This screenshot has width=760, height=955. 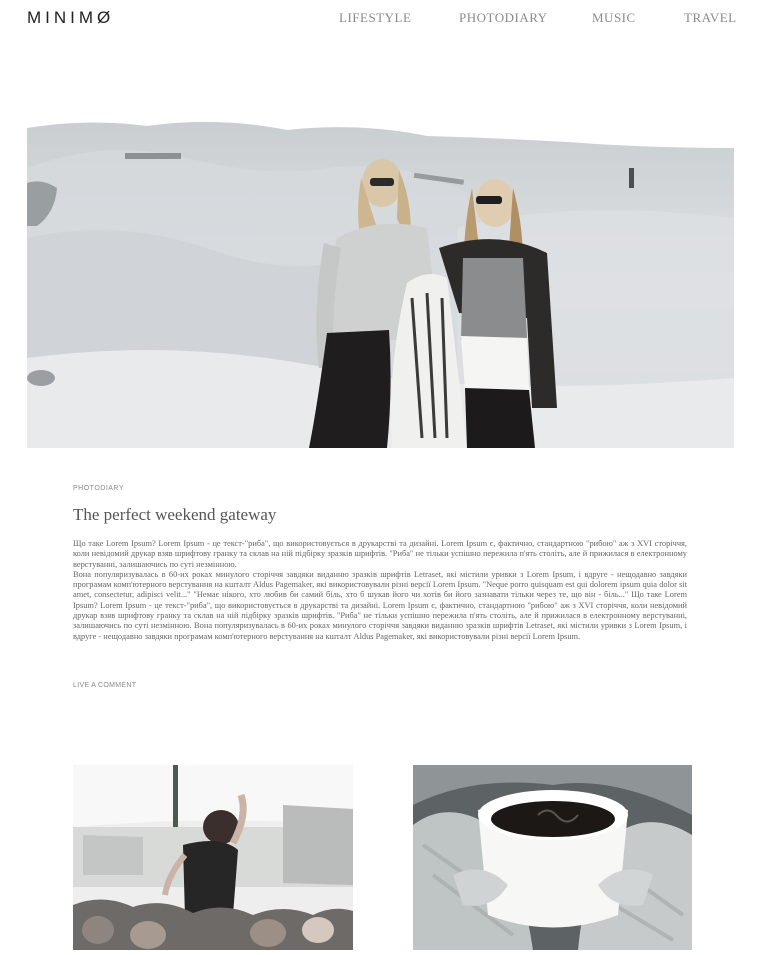 What do you see at coordinates (104, 685) in the screenshot?
I see `leave-comment-link: LIVE A COMMENT` at bounding box center [104, 685].